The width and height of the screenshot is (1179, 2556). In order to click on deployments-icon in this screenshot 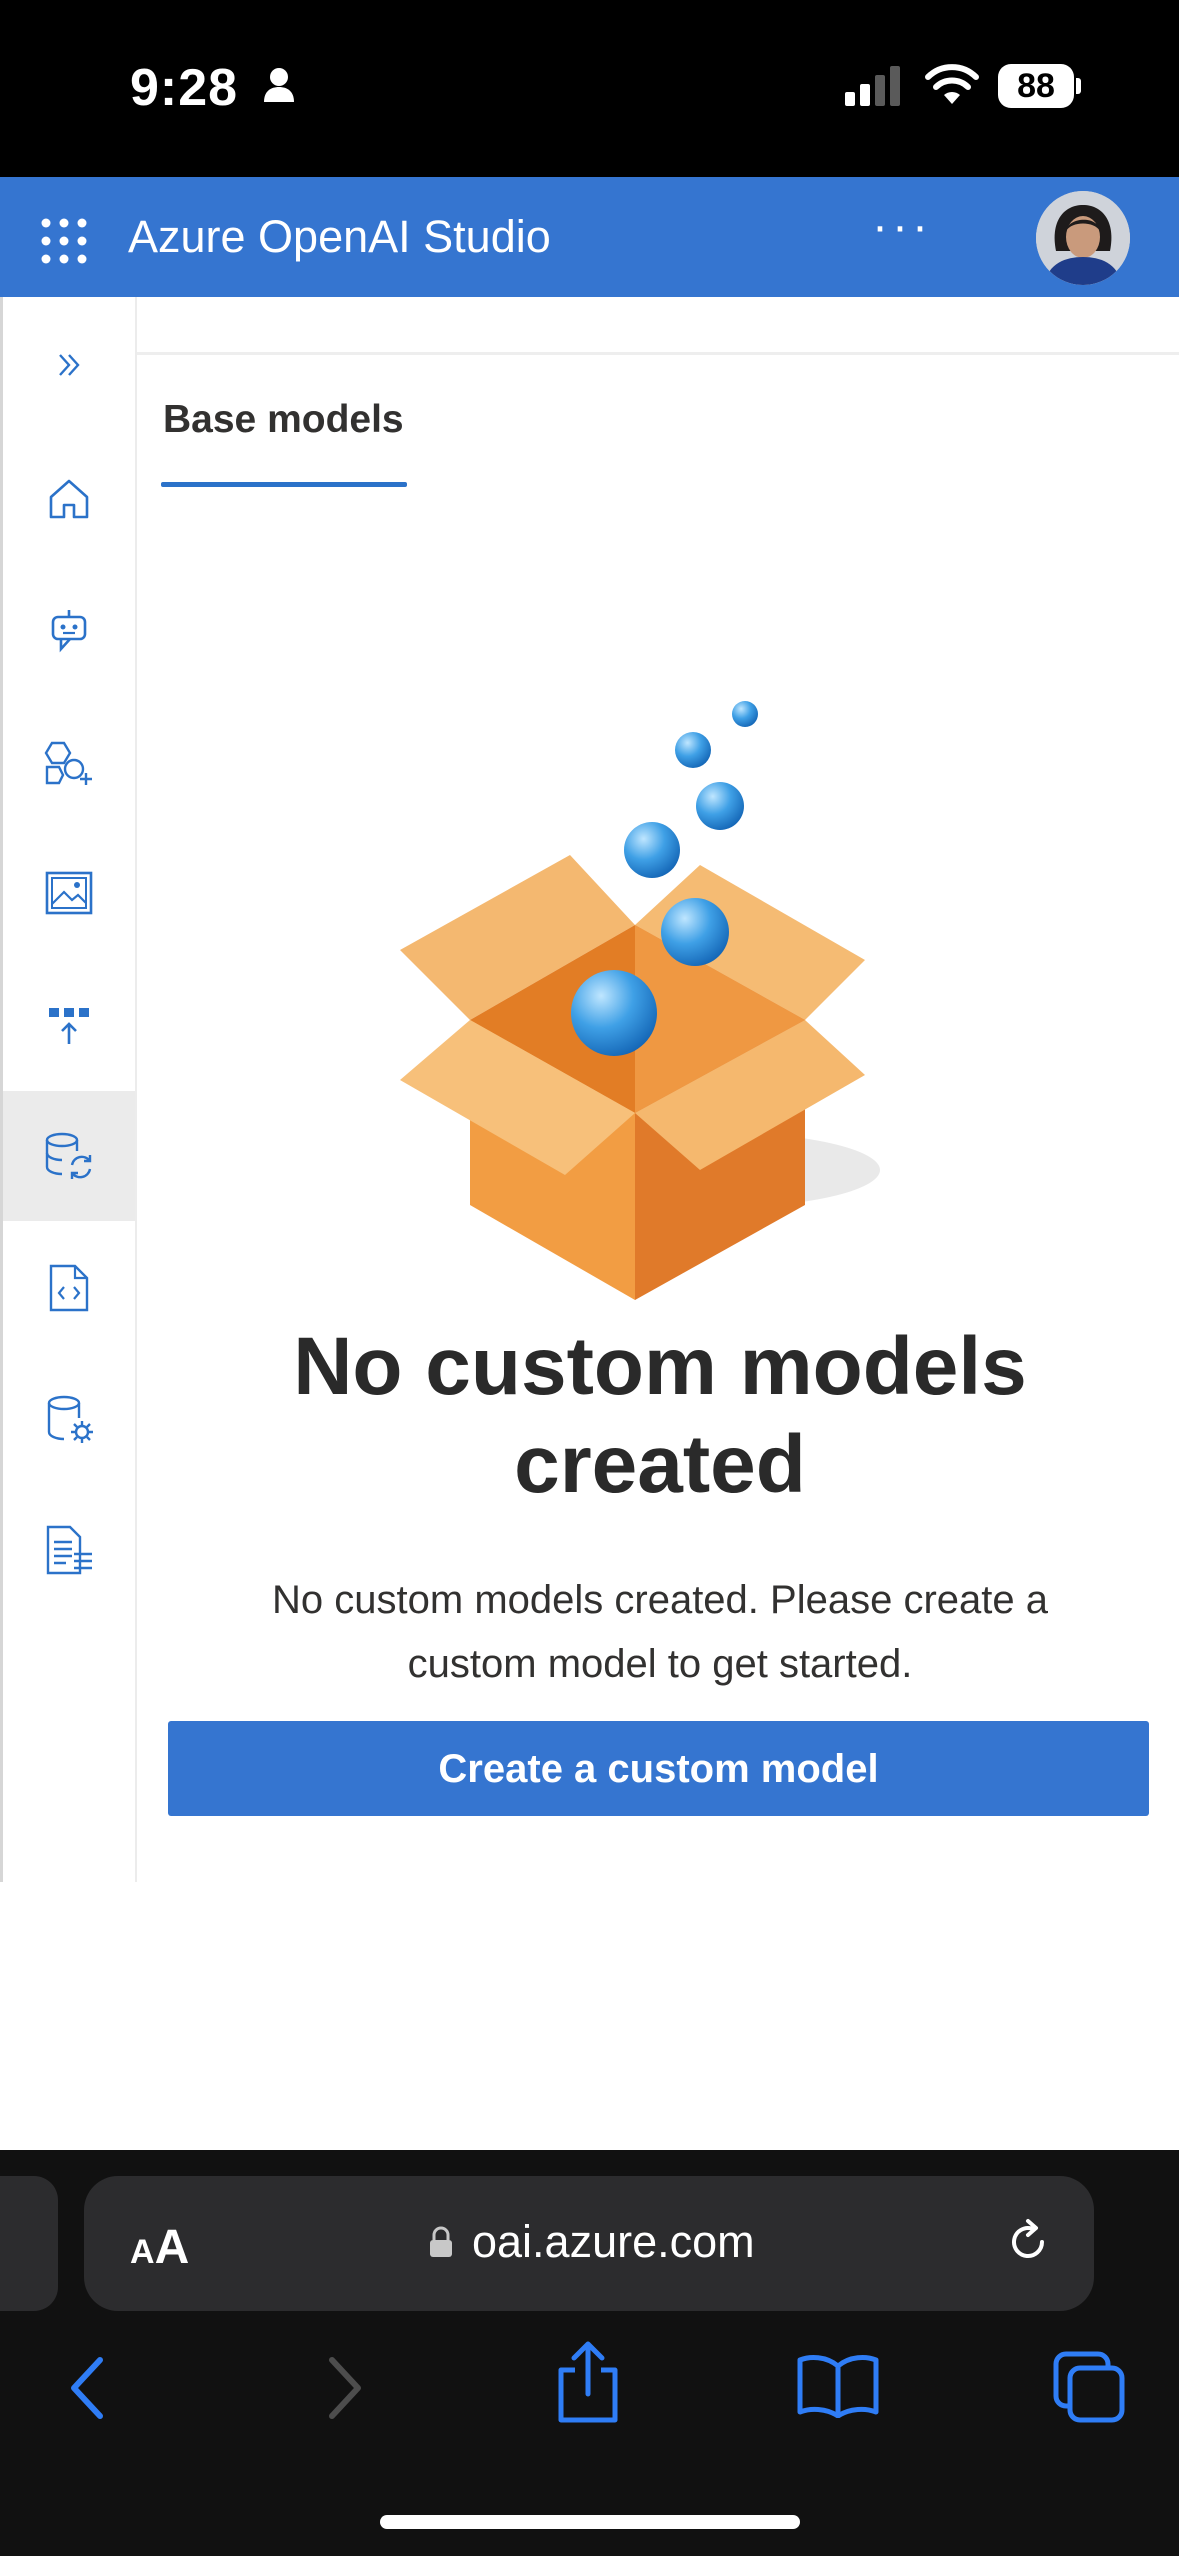, I will do `click(69, 1026)`.